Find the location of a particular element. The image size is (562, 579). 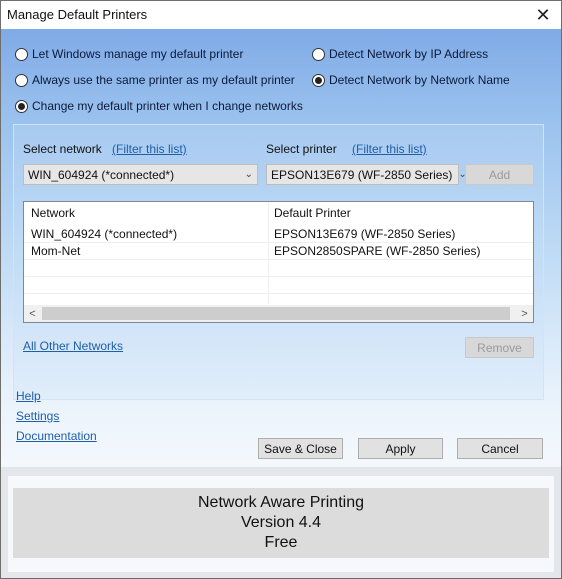

select-network-label: Select network is located at coordinates (62, 149).